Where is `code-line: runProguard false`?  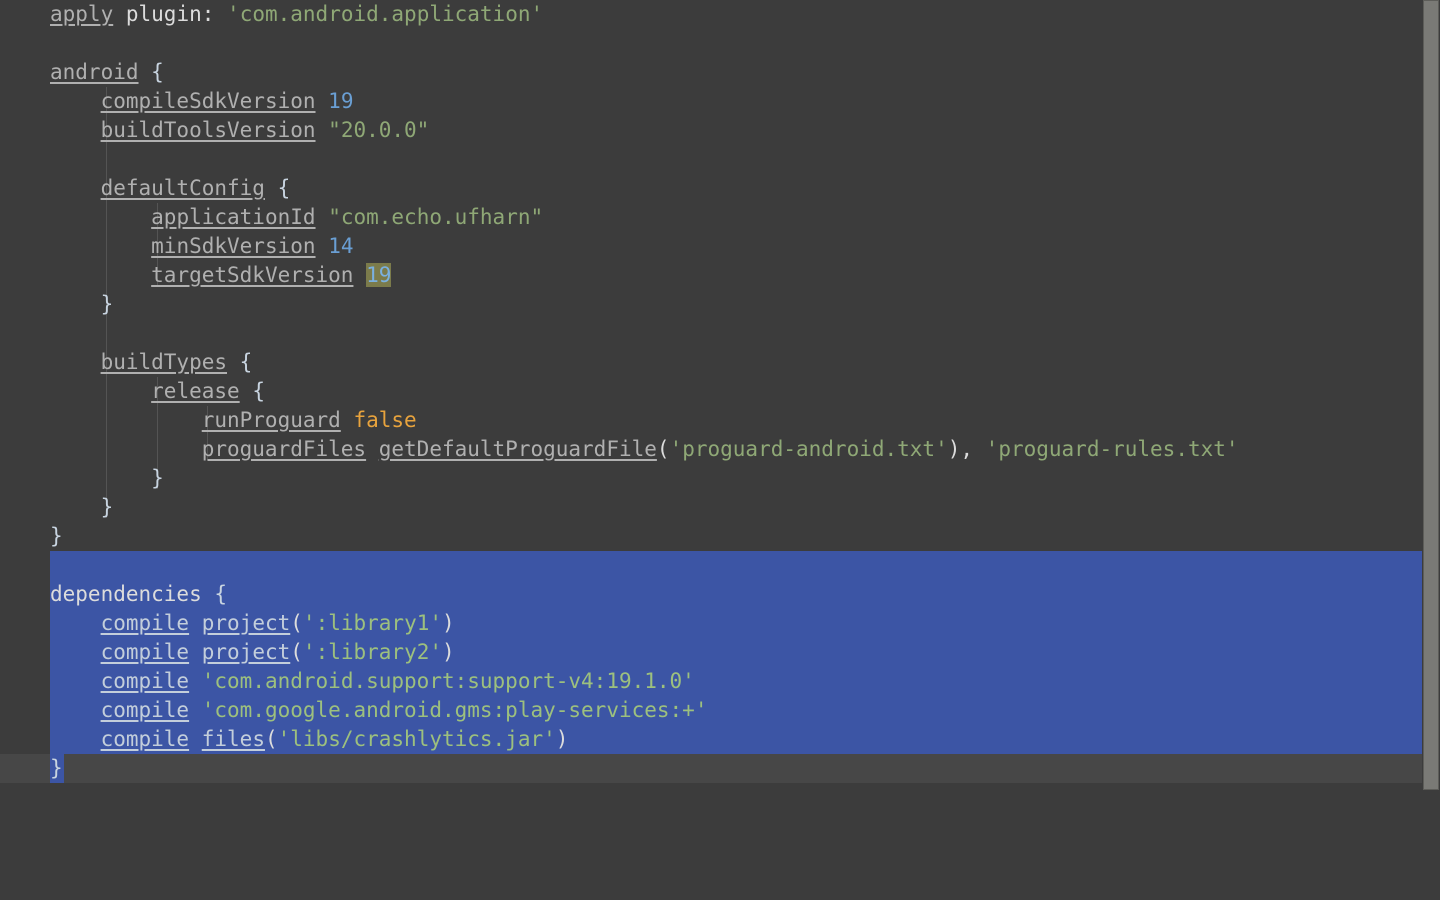 code-line: runProguard false is located at coordinates (711, 420).